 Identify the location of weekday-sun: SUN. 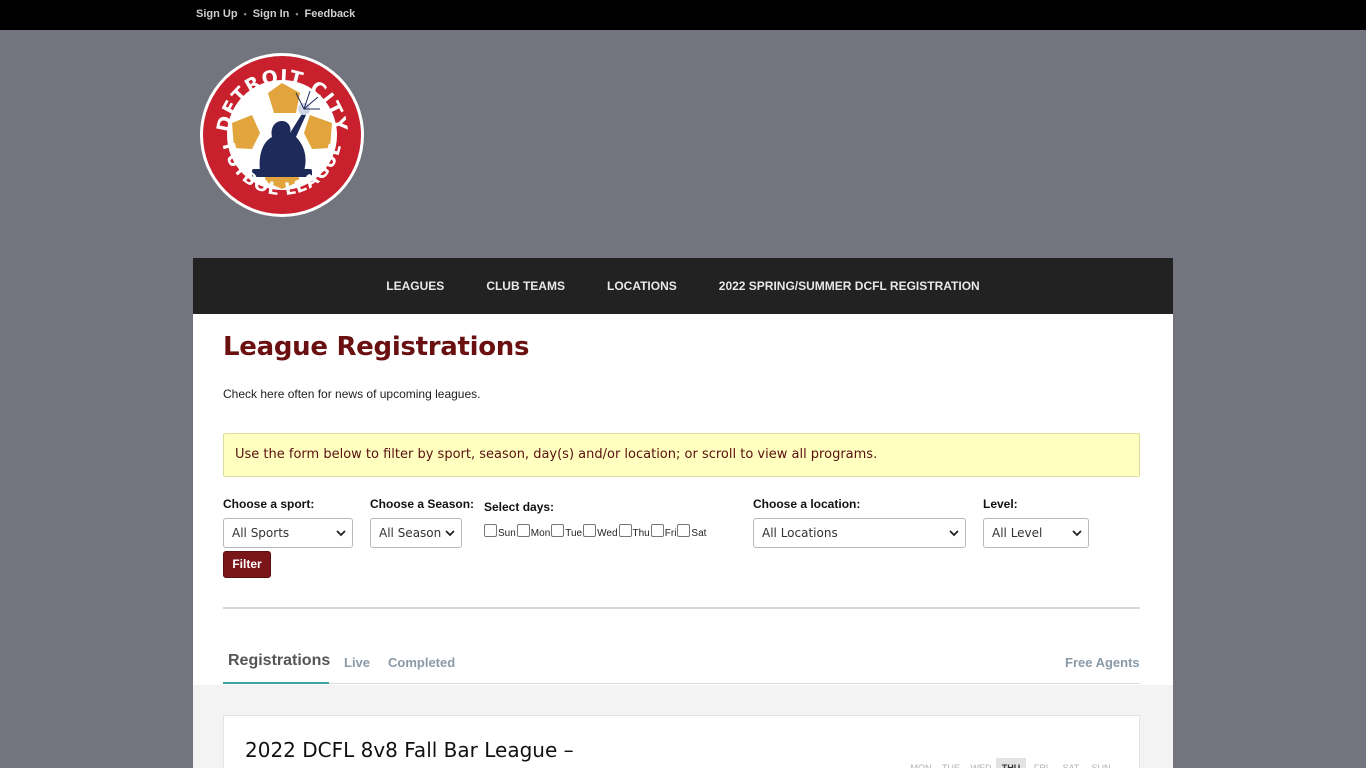
(1101, 765).